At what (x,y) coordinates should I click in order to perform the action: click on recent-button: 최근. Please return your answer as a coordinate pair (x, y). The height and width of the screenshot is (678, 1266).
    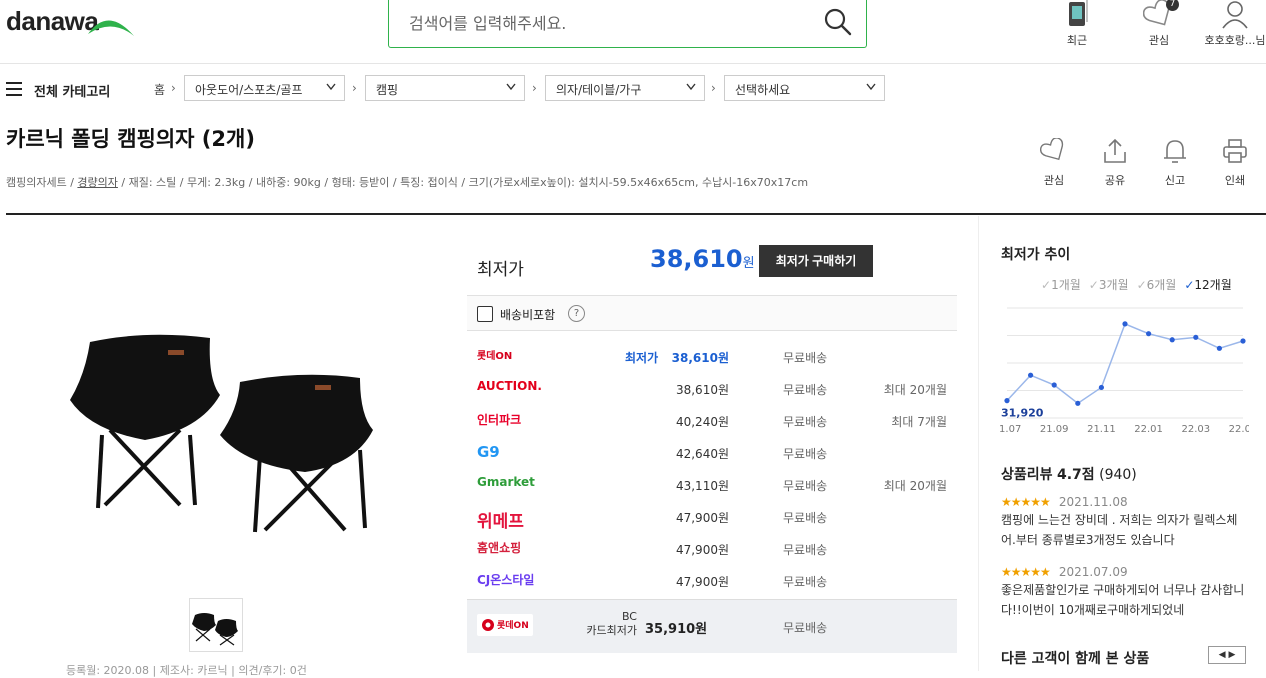
    Looking at the image, I should click on (1077, 24).